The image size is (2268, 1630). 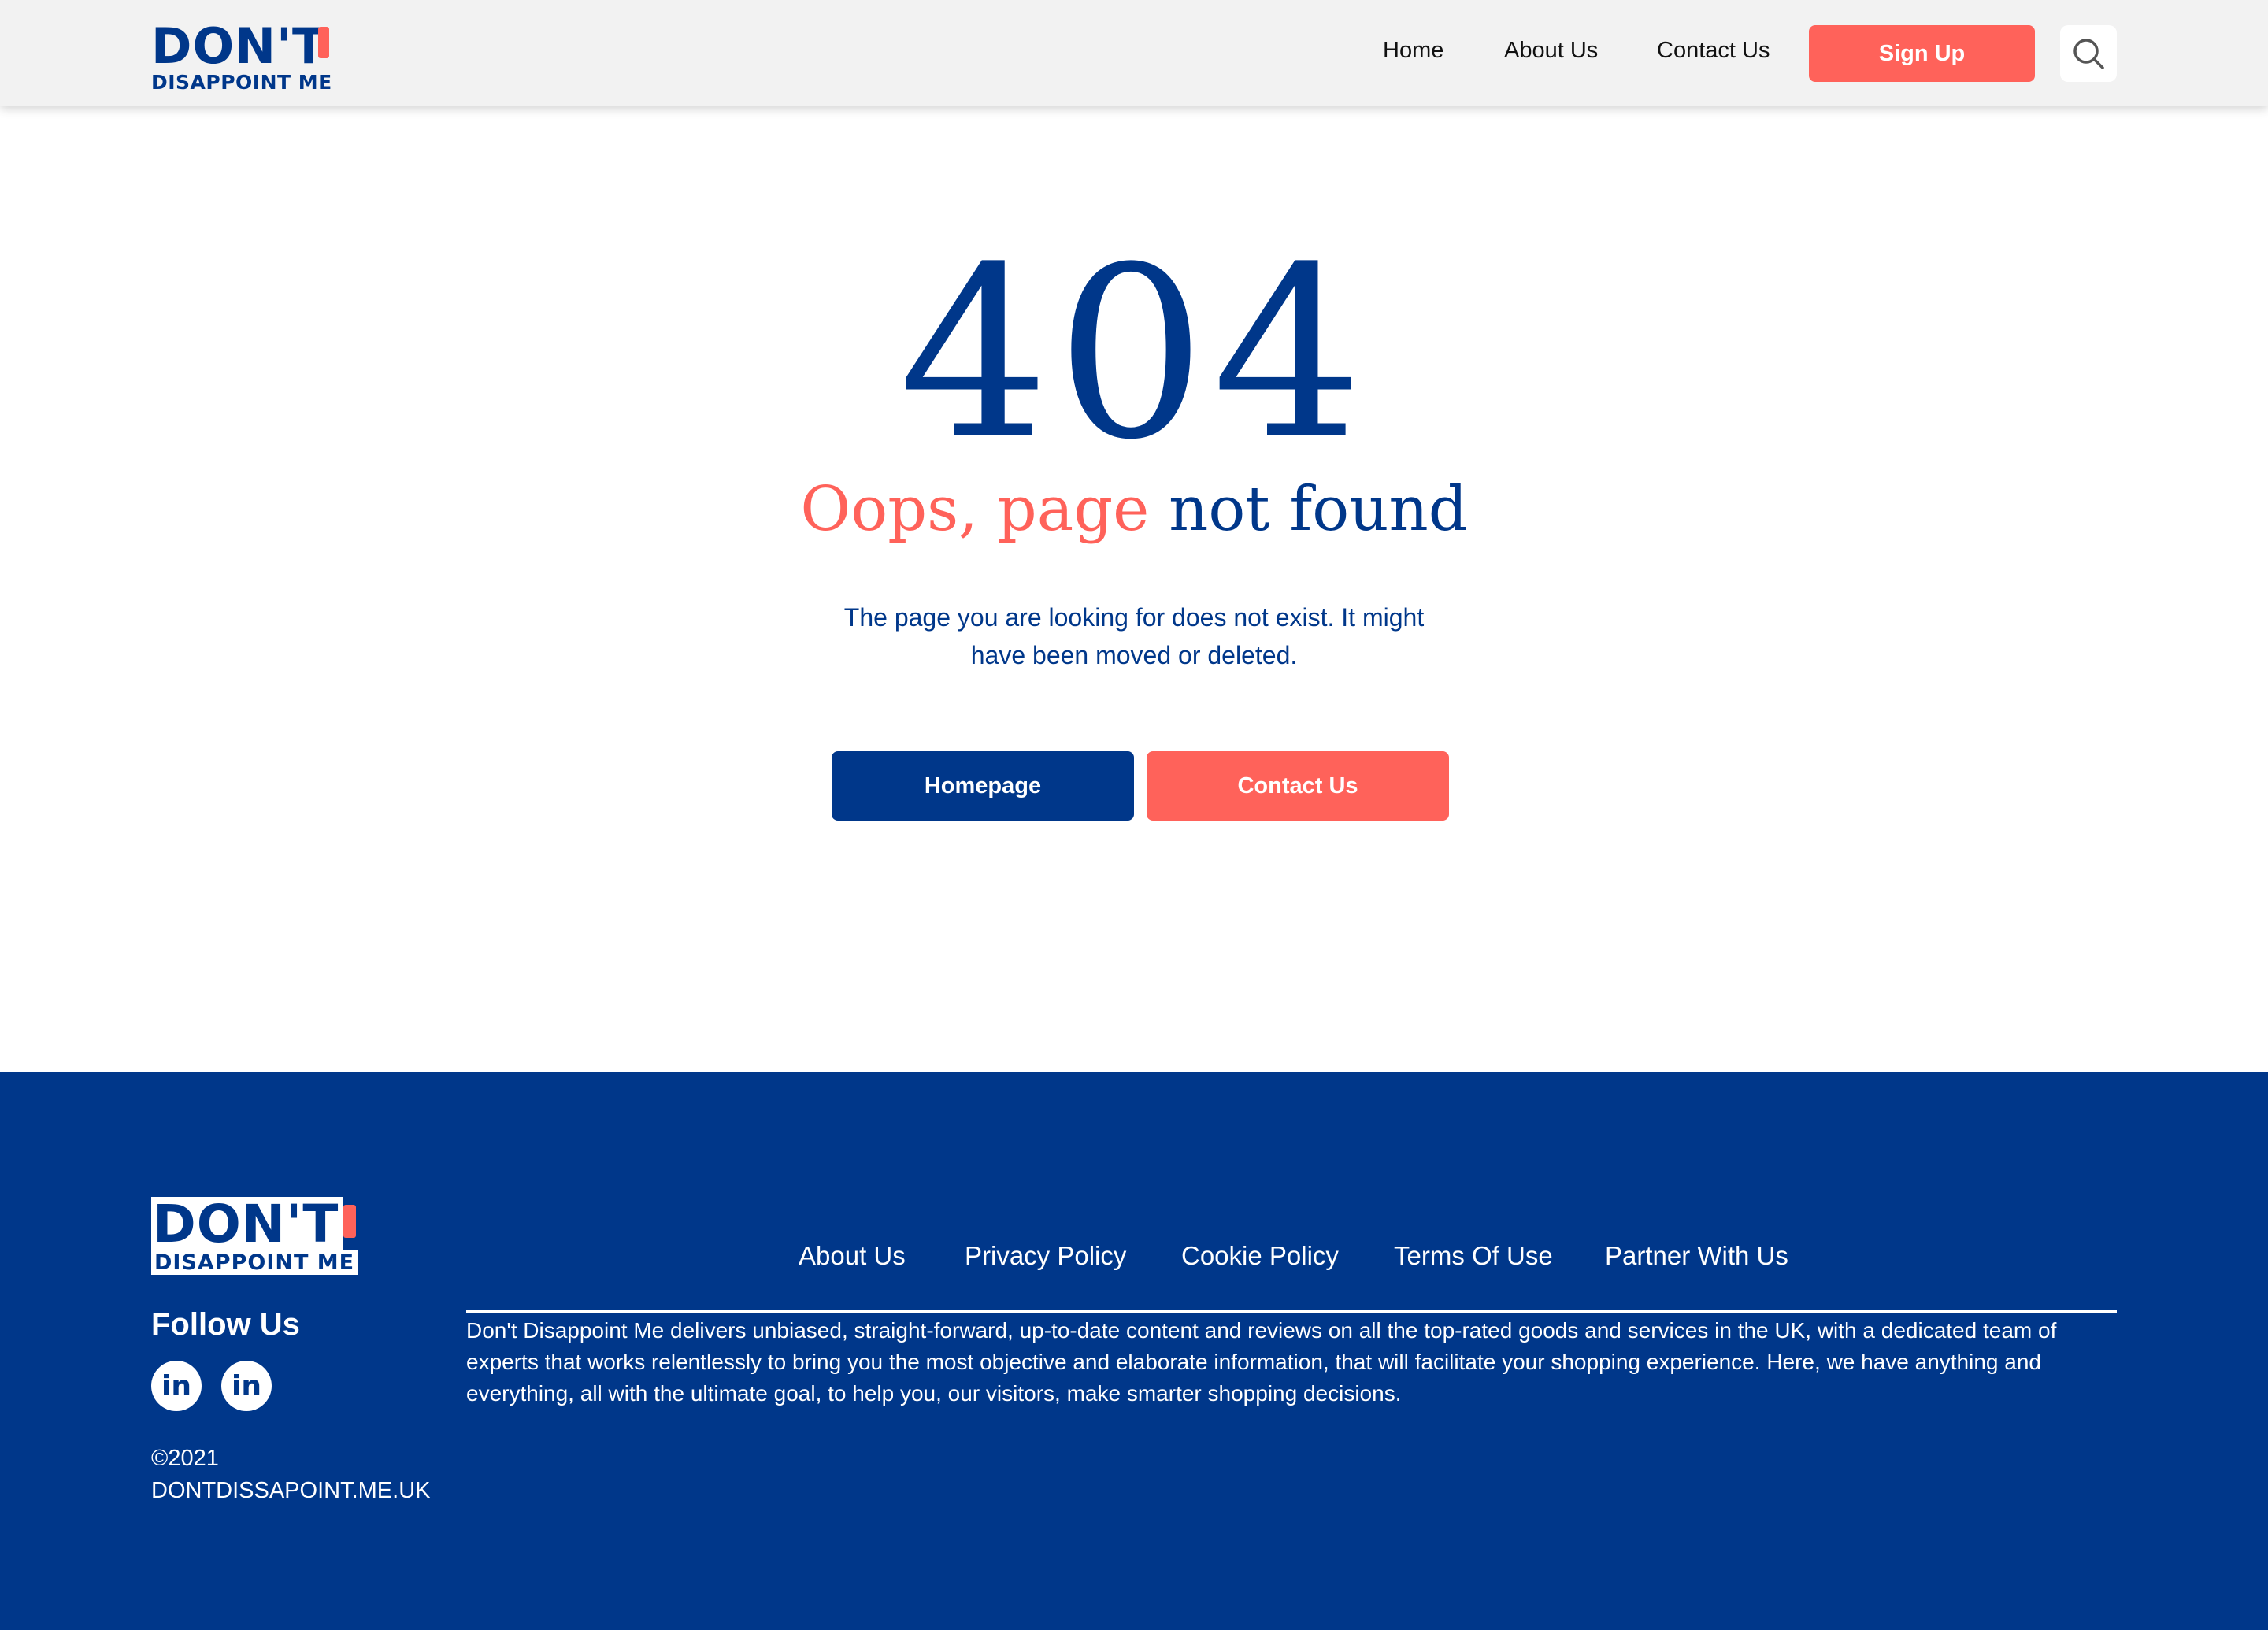 I want to click on footer-divider, so click(x=1291, y=1311).